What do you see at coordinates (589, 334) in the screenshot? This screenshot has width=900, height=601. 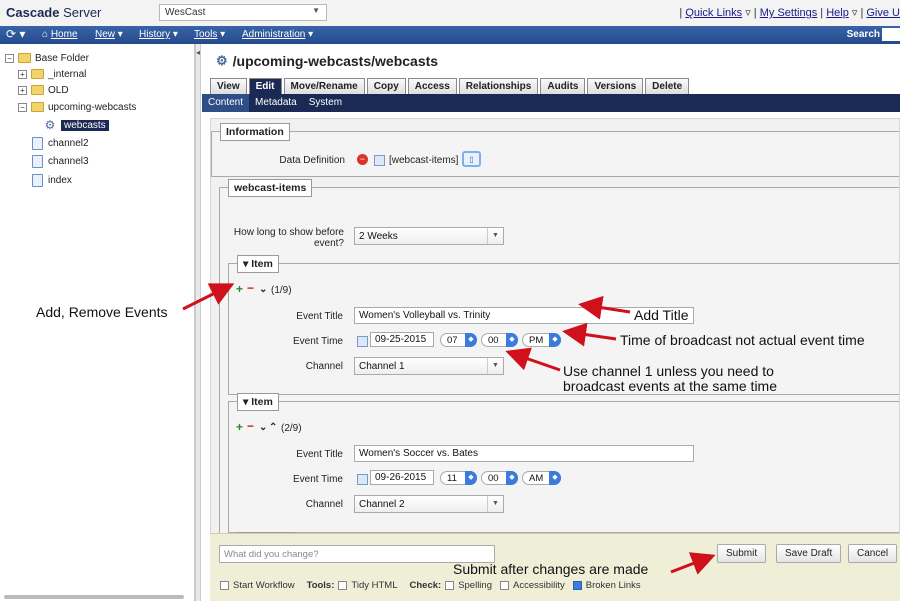 I see `arrow-time` at bounding box center [589, 334].